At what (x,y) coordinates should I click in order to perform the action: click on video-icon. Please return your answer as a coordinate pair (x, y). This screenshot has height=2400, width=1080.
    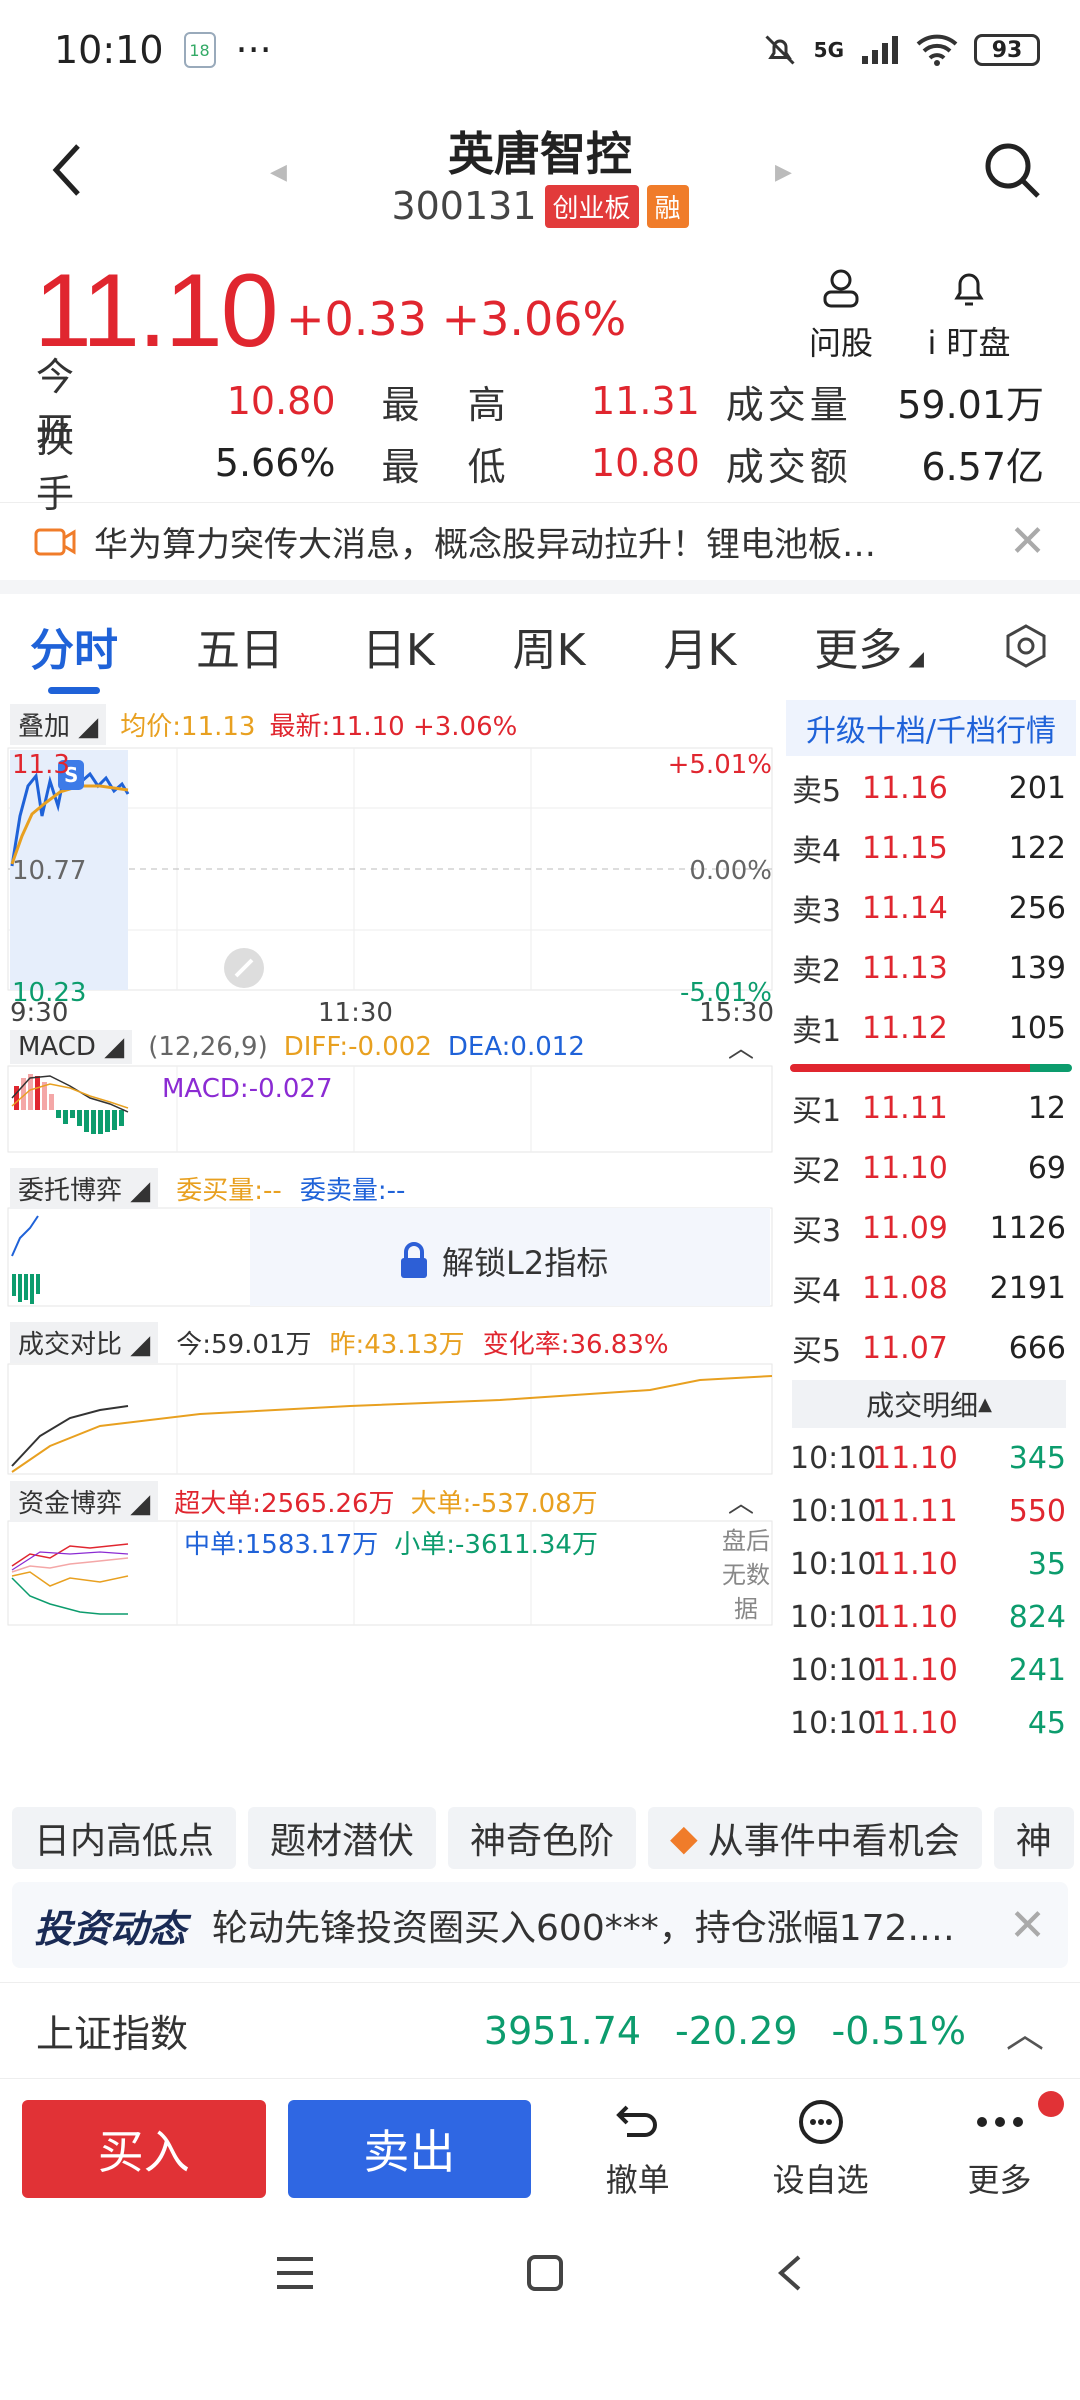
    Looking at the image, I should click on (55, 541).